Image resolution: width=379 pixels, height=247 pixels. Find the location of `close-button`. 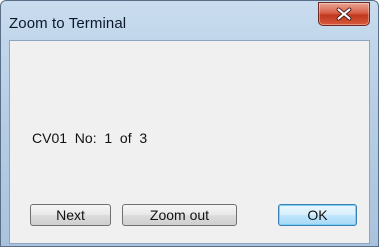

close-button is located at coordinates (344, 14).